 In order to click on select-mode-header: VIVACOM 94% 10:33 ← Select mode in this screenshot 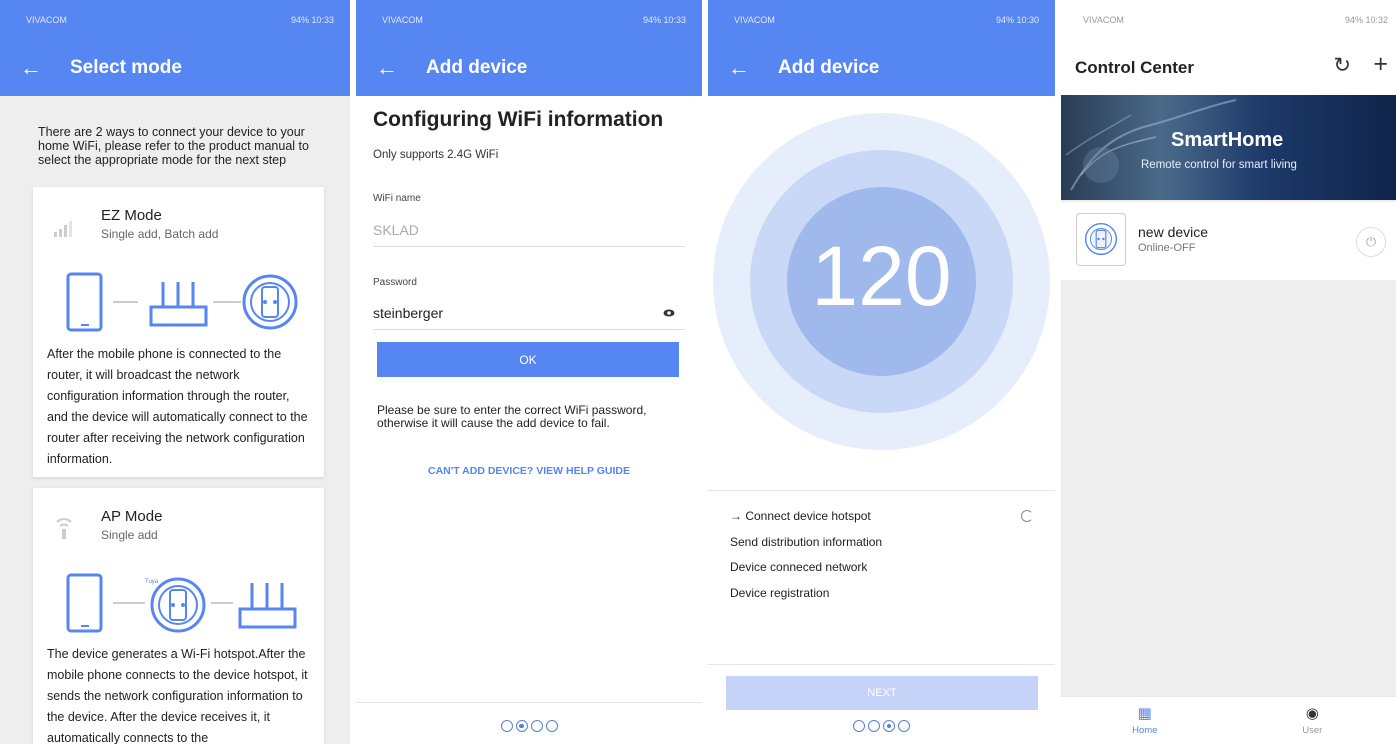, I will do `click(175, 48)`.